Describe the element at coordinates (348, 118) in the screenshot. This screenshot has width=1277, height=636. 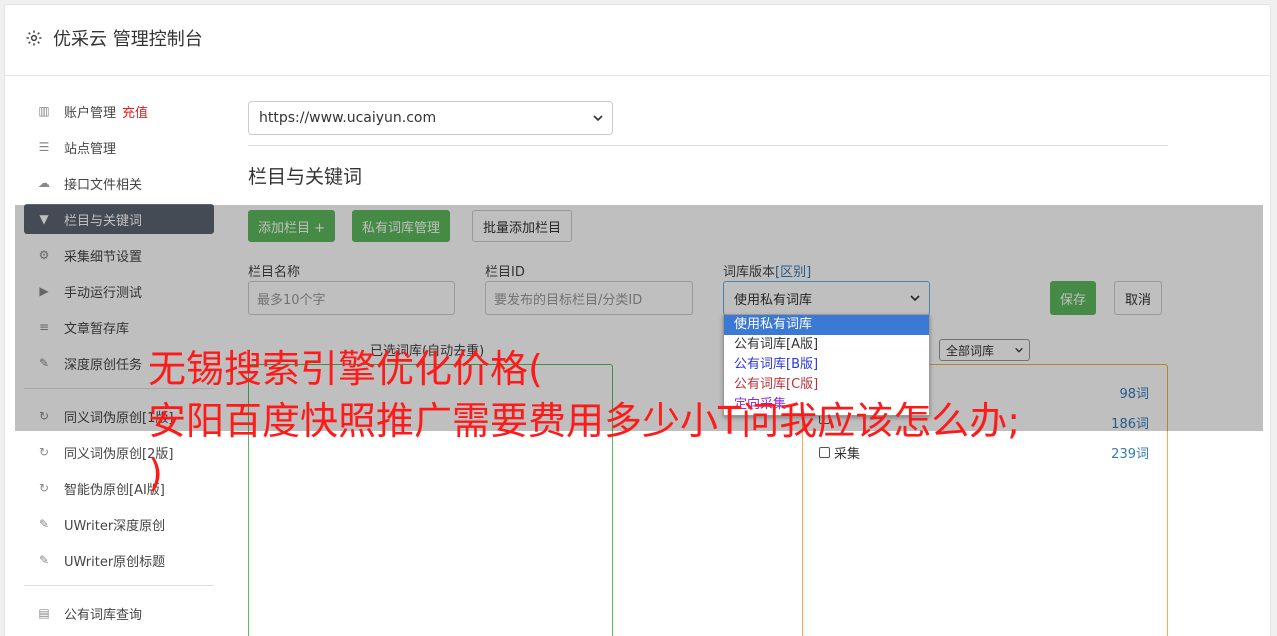
I see `site-select-value: https://www.ucaiyun.com` at that location.